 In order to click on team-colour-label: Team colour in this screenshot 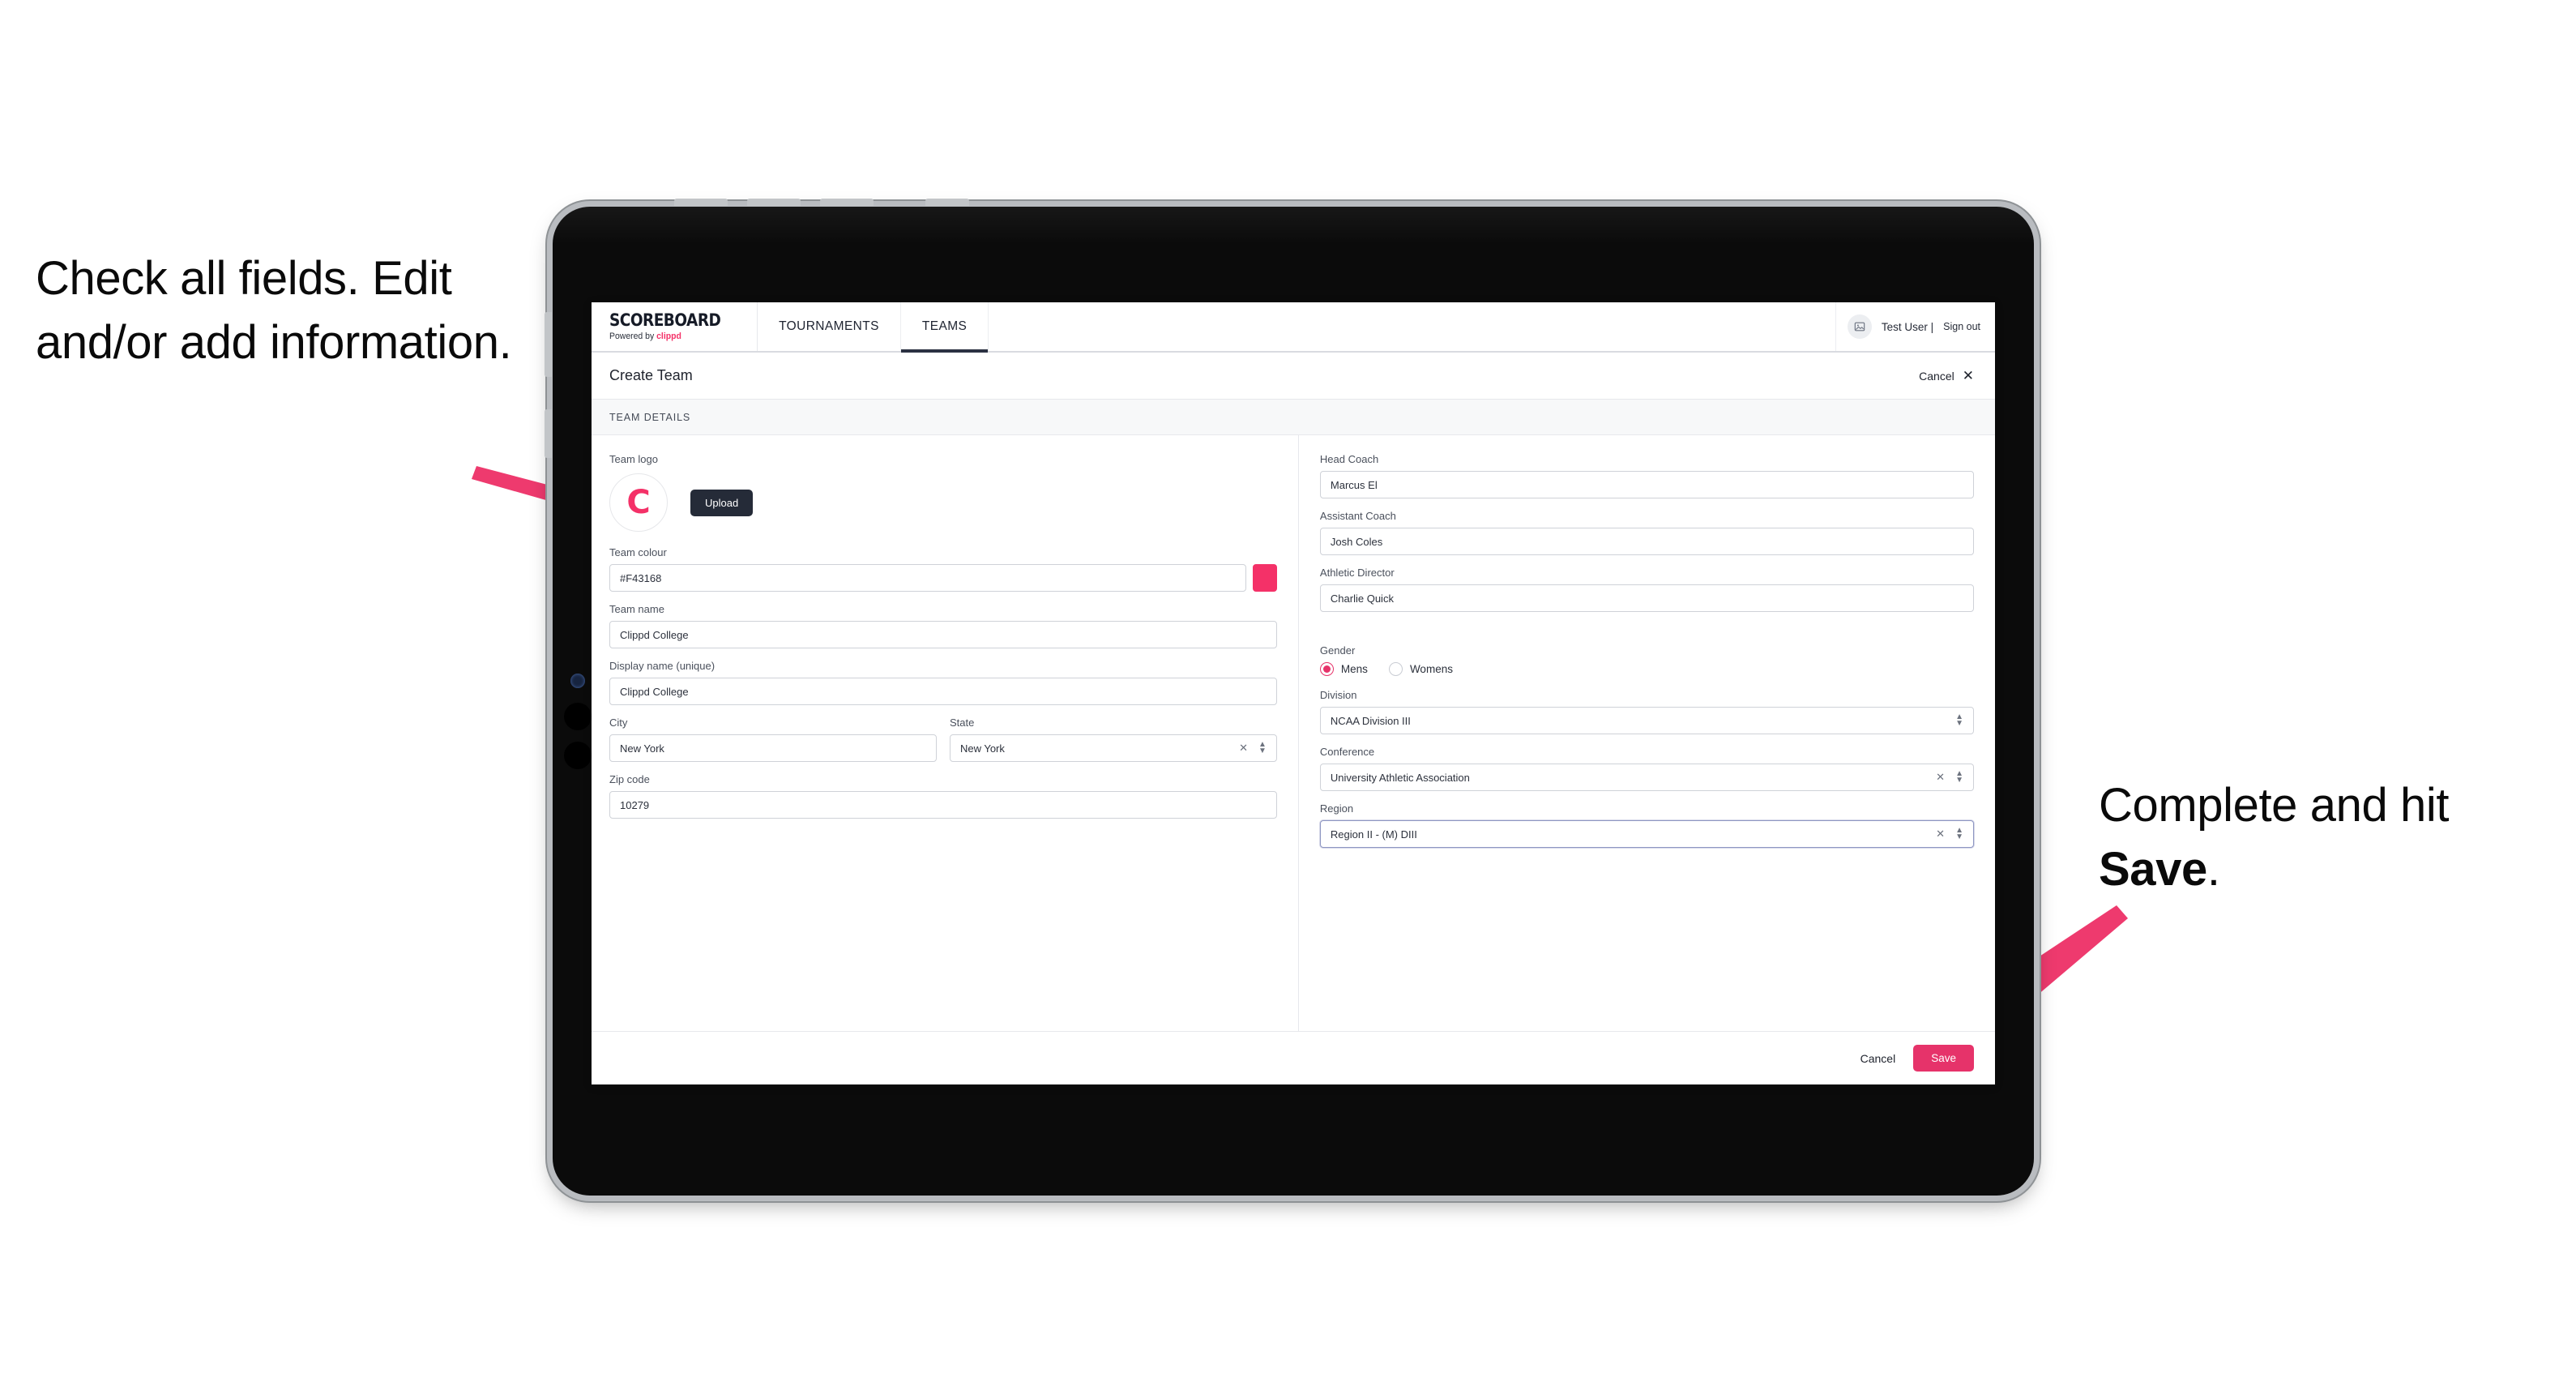, I will do `click(638, 552)`.